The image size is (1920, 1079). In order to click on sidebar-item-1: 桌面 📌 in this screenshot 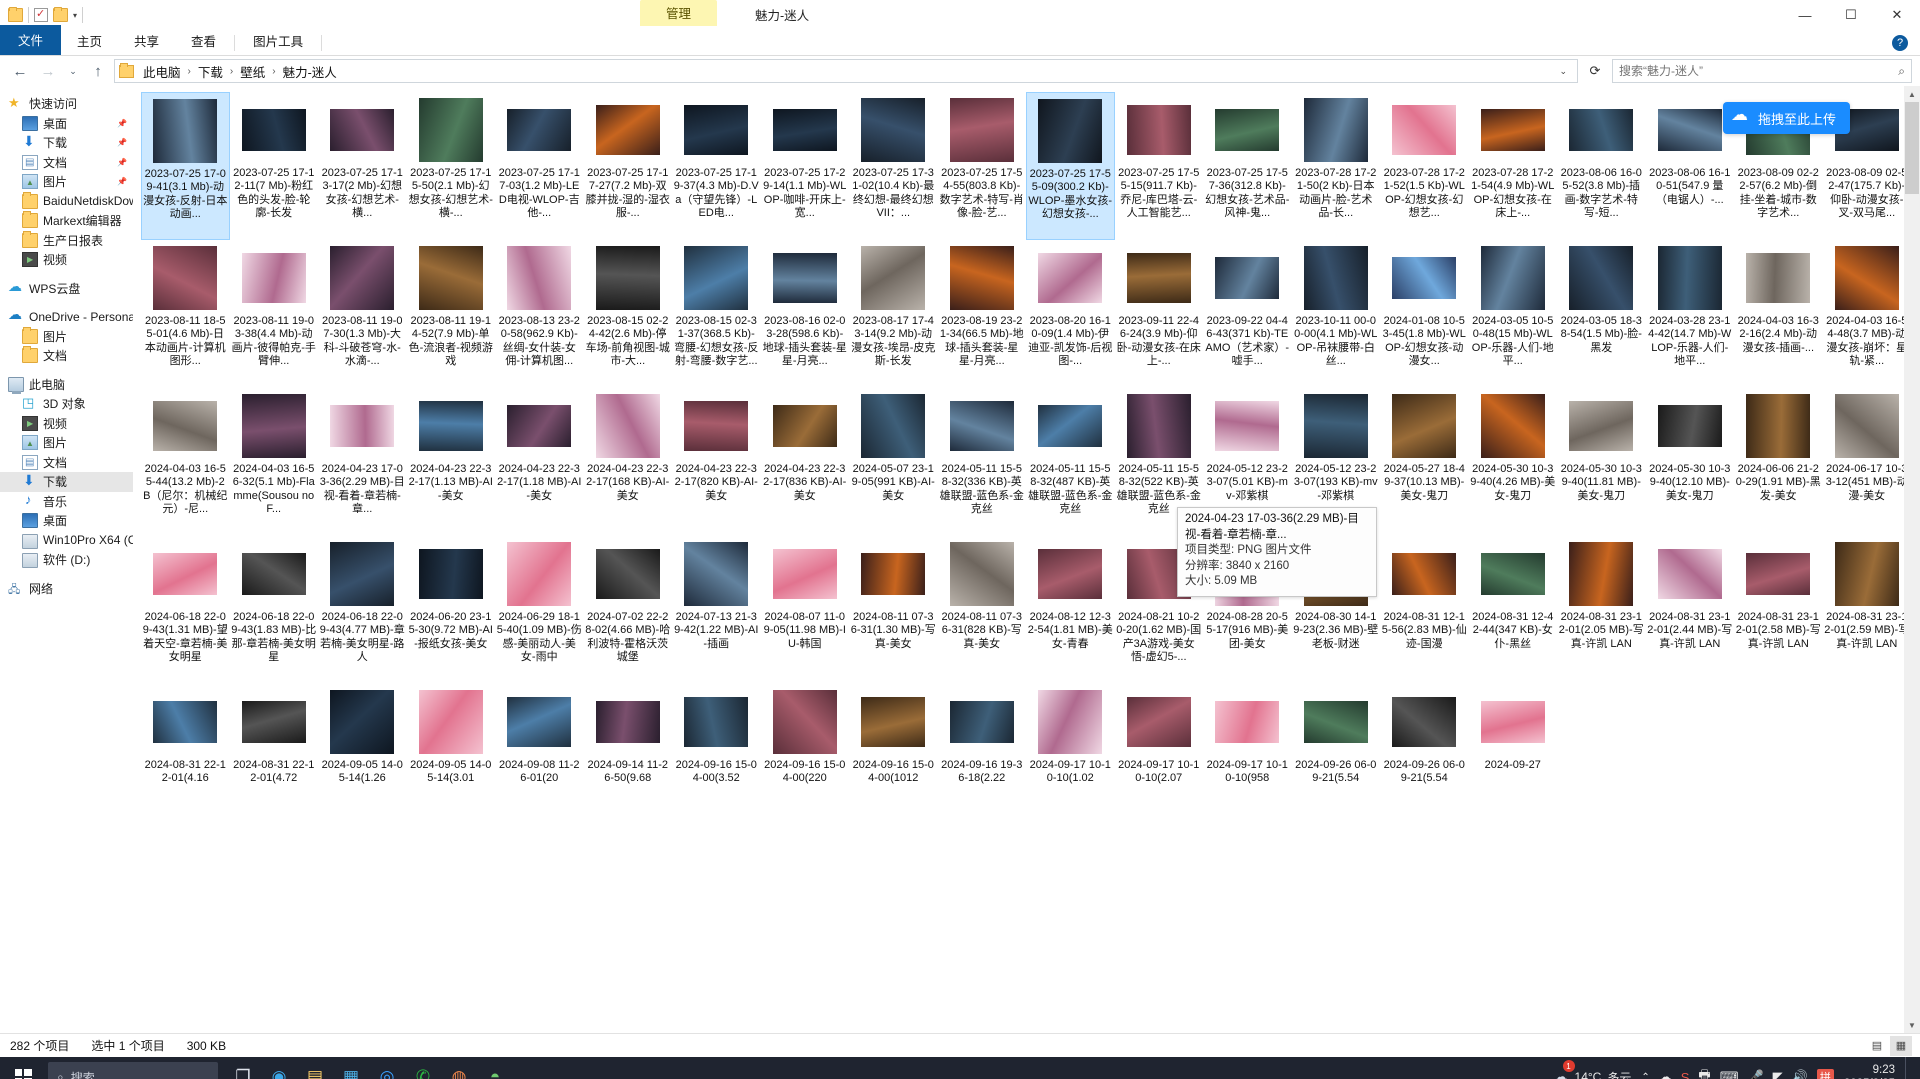, I will do `click(66, 124)`.